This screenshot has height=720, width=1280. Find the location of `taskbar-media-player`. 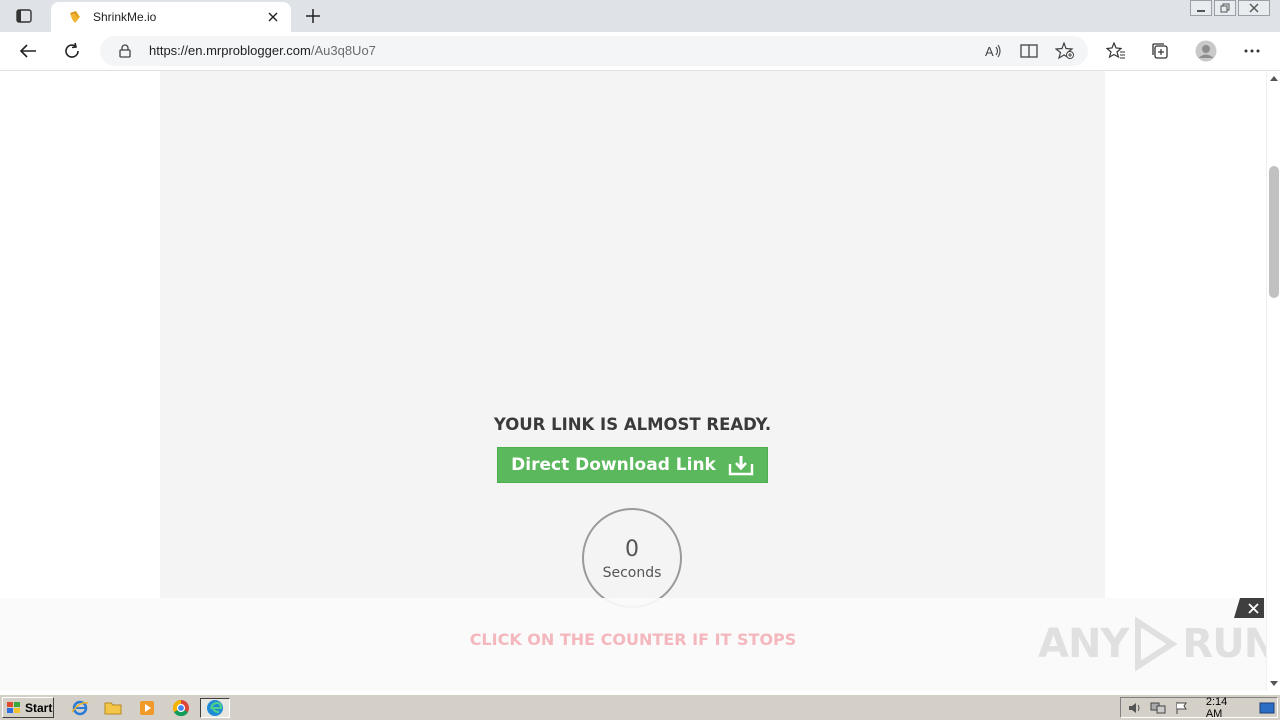

taskbar-media-player is located at coordinates (147, 708).